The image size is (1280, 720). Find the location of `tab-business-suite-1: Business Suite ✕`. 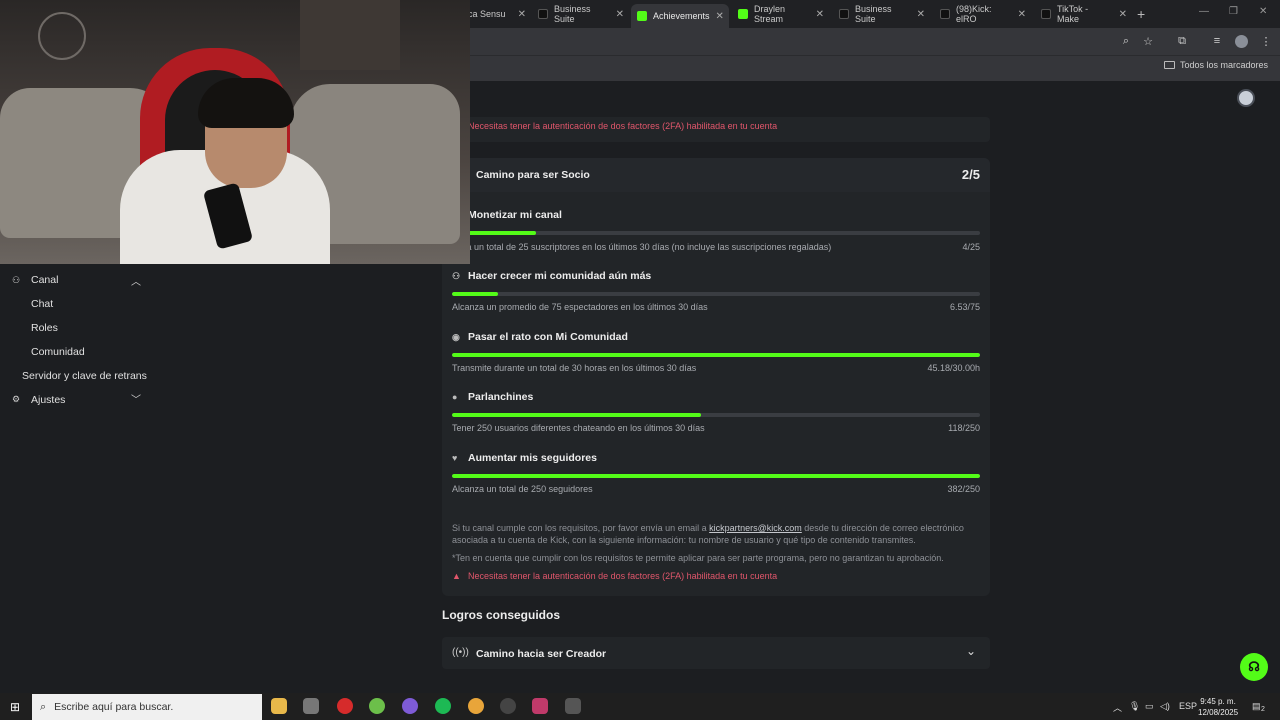

tab-business-suite-1: Business Suite ✕ is located at coordinates (581, 14).